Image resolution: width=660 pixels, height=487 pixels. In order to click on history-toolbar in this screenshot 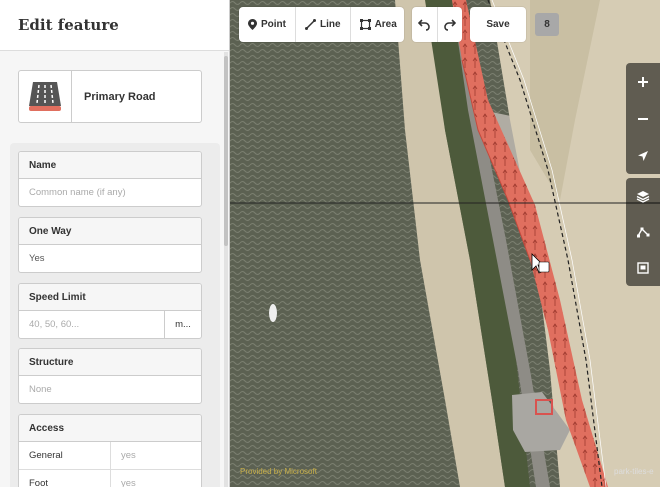, I will do `click(437, 24)`.